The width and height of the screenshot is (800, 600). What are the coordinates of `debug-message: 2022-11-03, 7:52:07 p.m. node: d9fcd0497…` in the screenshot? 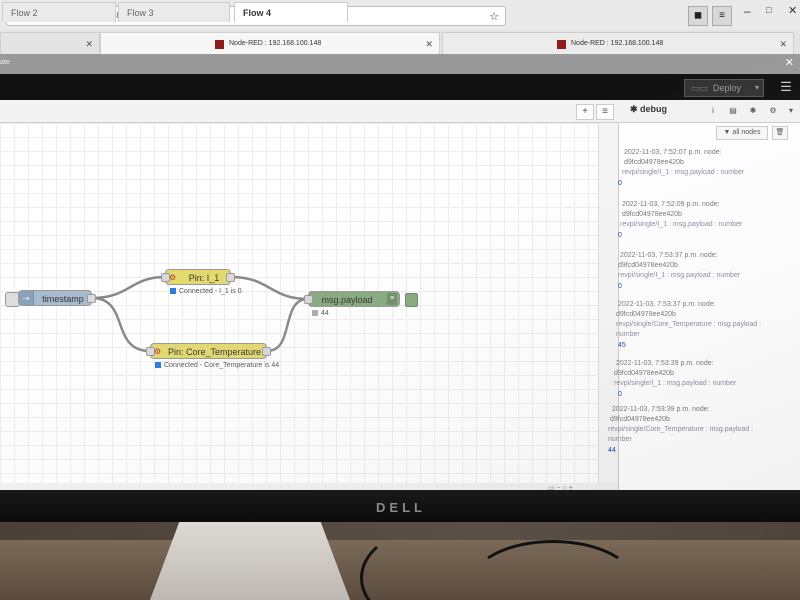 It's located at (699, 169).